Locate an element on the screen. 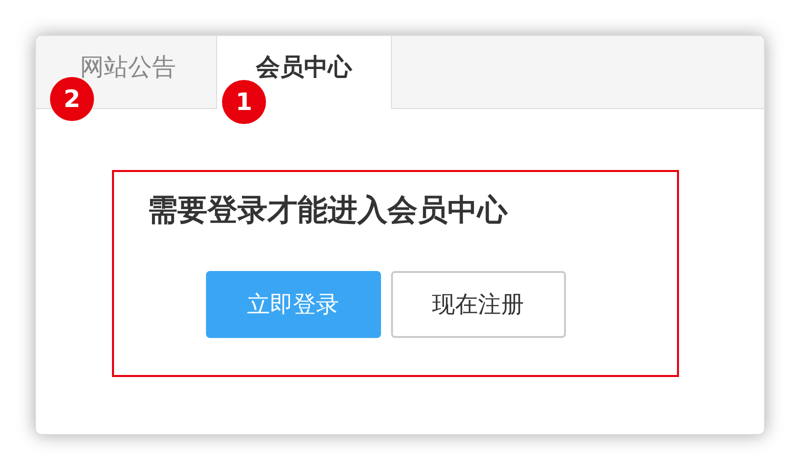 The width and height of the screenshot is (800, 470). number-badge: 2 is located at coordinates (72, 99).